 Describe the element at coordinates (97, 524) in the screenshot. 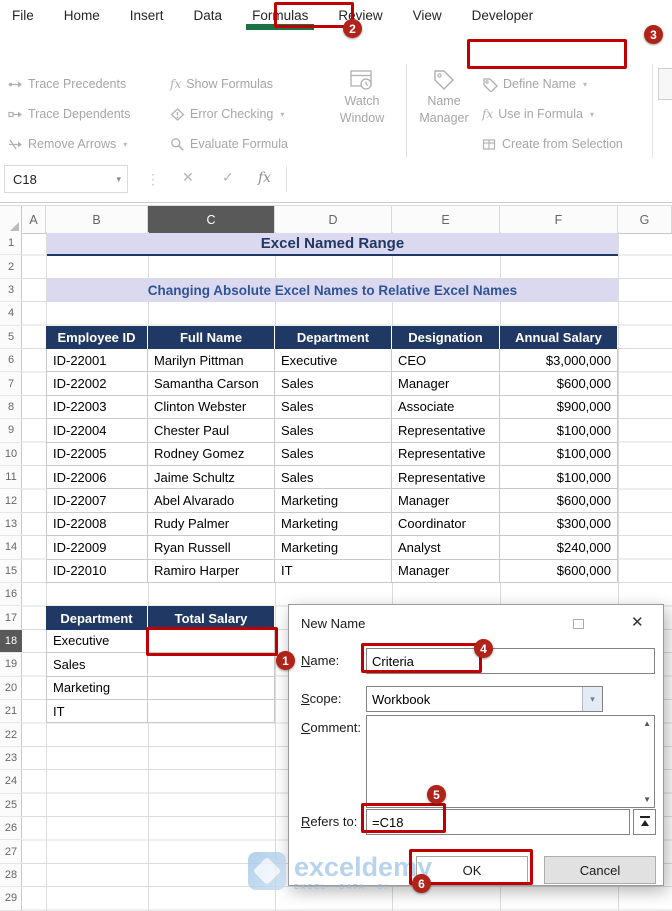

I see `cell: ID-22008` at that location.